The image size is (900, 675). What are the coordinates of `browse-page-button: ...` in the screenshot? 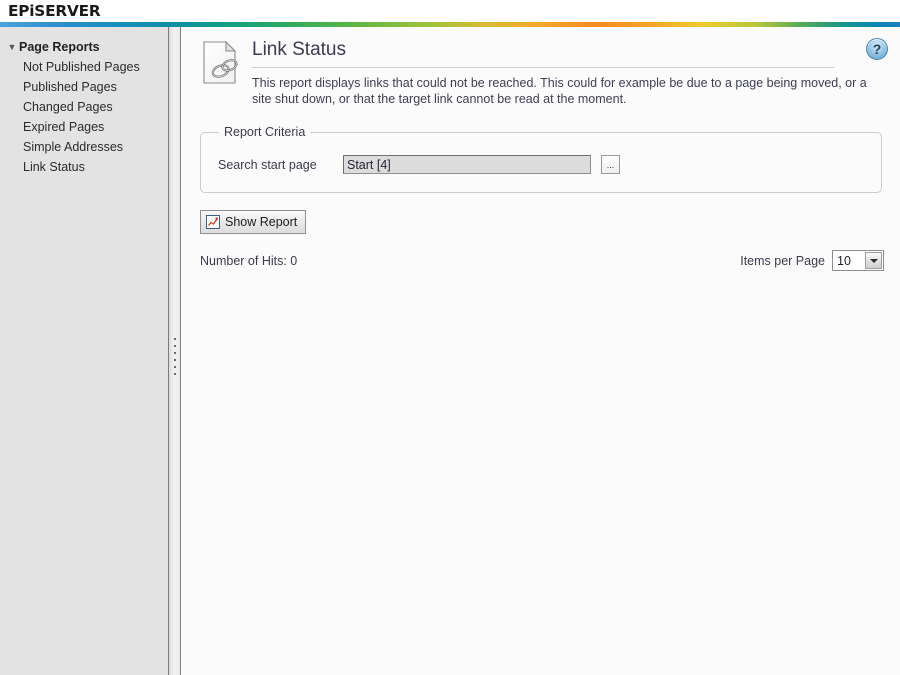 It's located at (610, 164).